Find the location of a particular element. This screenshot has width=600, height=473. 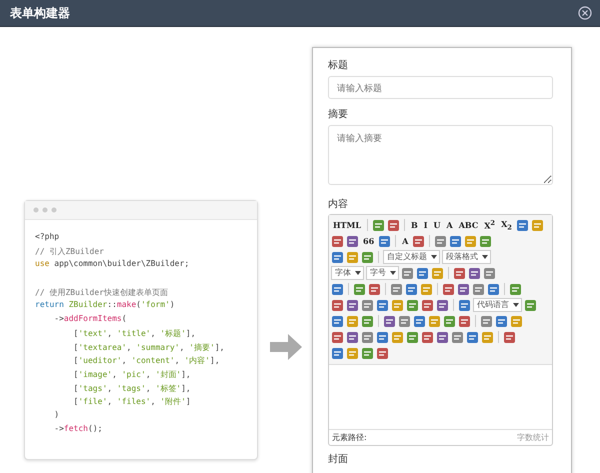

field-label: 内容 is located at coordinates (338, 205).